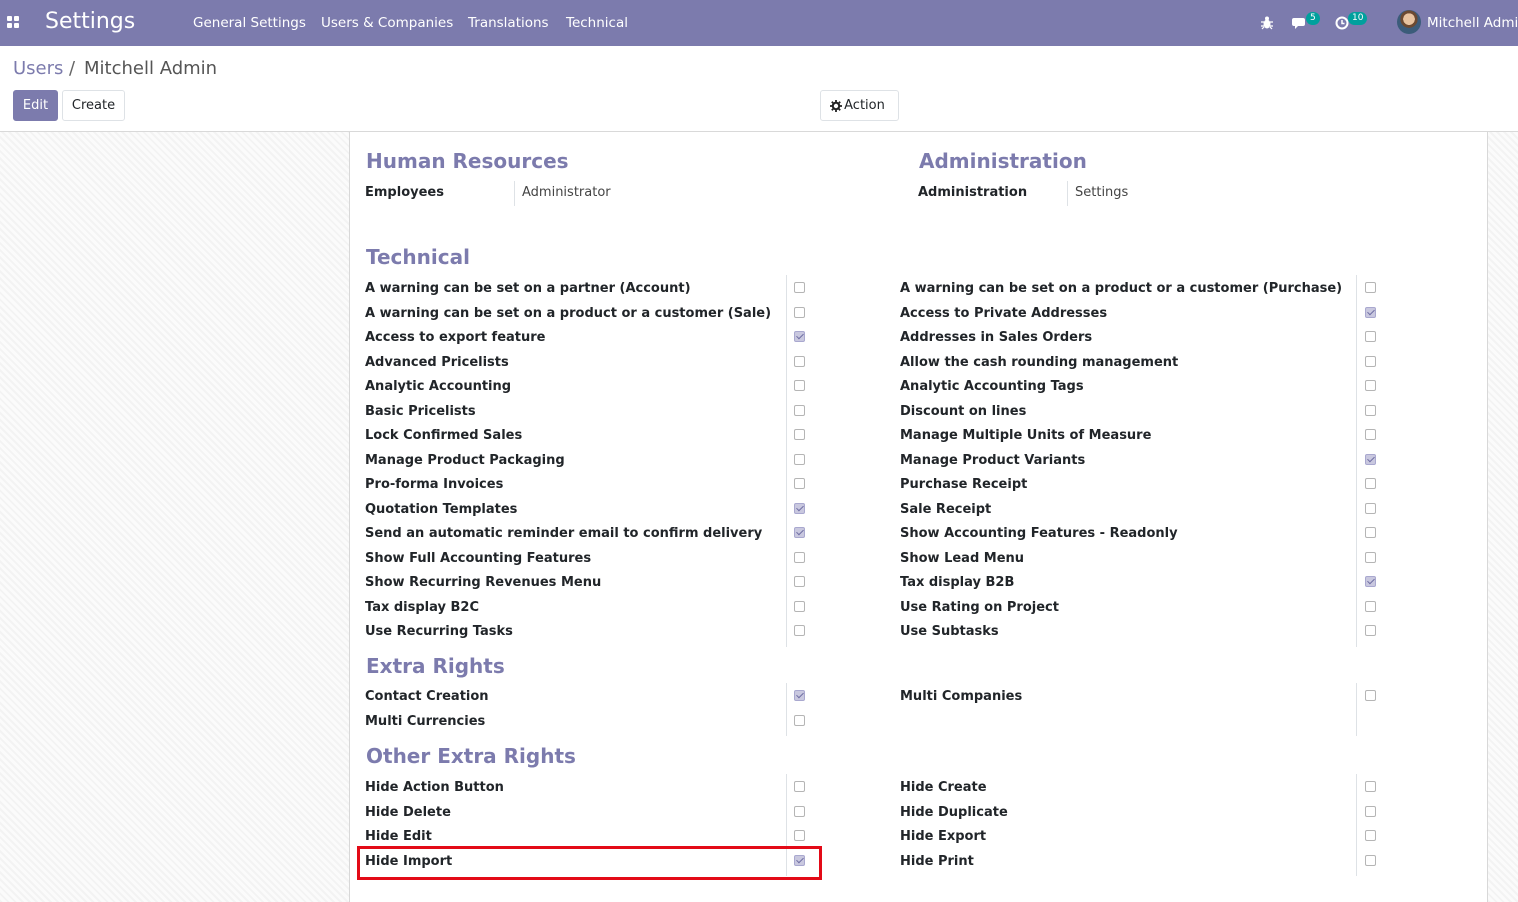 The height and width of the screenshot is (902, 1518). What do you see at coordinates (1370, 434) in the screenshot?
I see `checkbox-manage-multiple-units-of-measure` at bounding box center [1370, 434].